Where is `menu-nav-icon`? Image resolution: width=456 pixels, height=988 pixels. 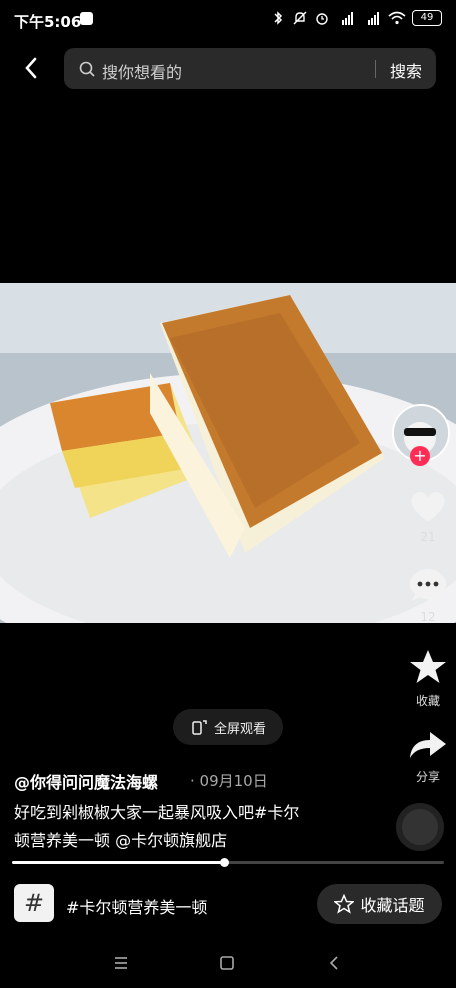 menu-nav-icon is located at coordinates (121, 965).